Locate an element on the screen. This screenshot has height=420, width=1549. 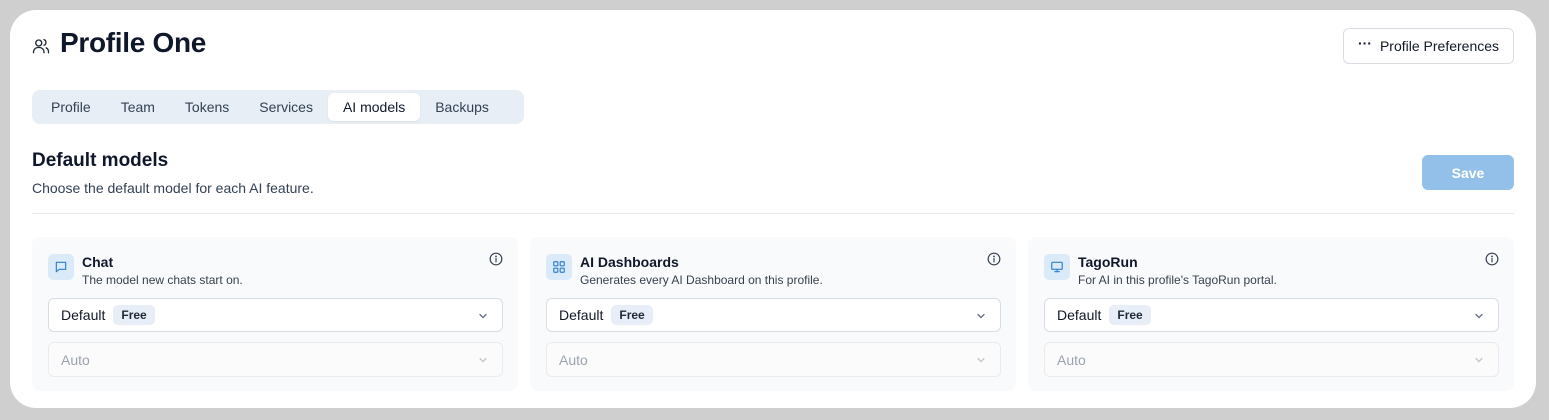
tab-profile: Profile is located at coordinates (71, 107).